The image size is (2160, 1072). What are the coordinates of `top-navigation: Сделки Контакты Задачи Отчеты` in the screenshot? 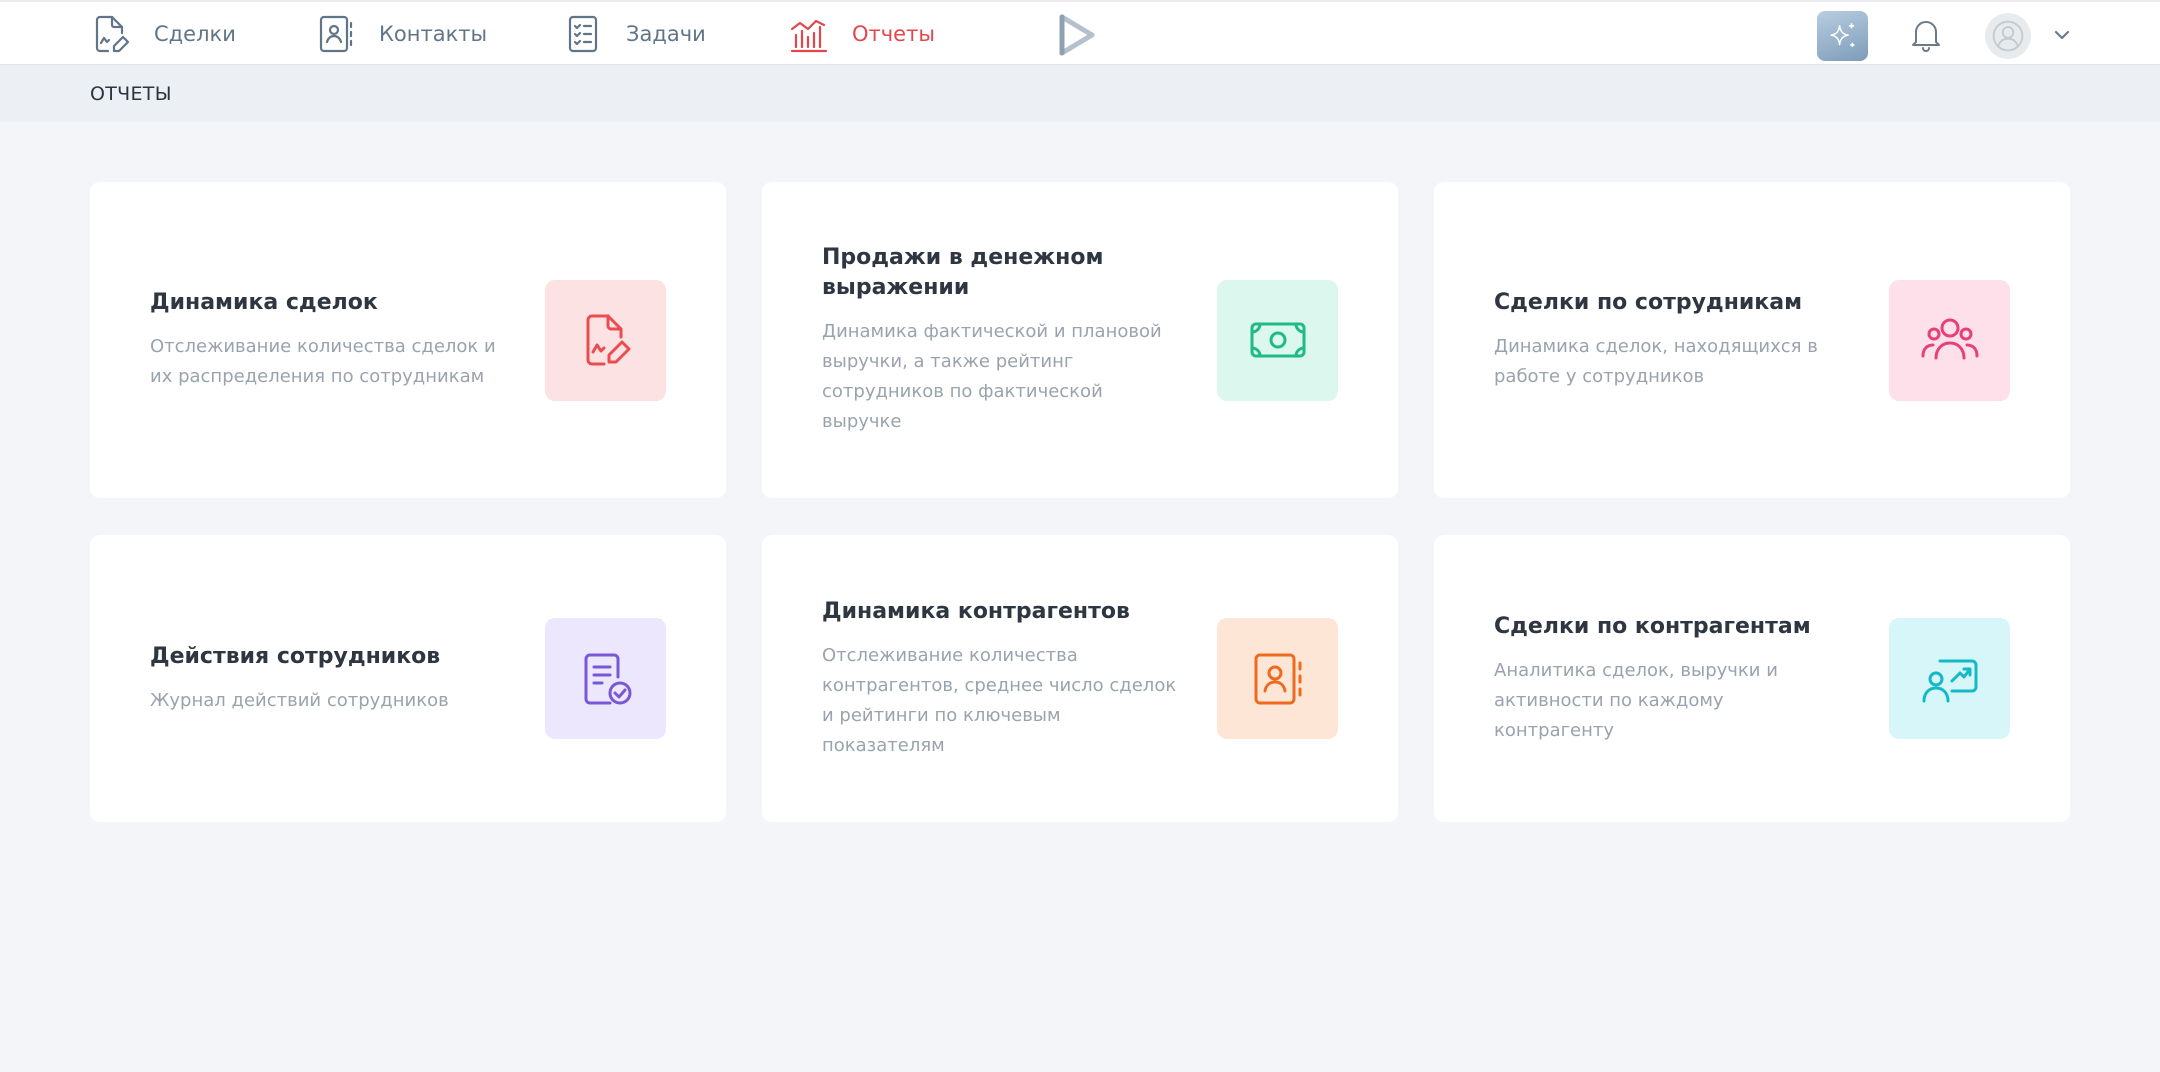 It's located at (1080, 32).